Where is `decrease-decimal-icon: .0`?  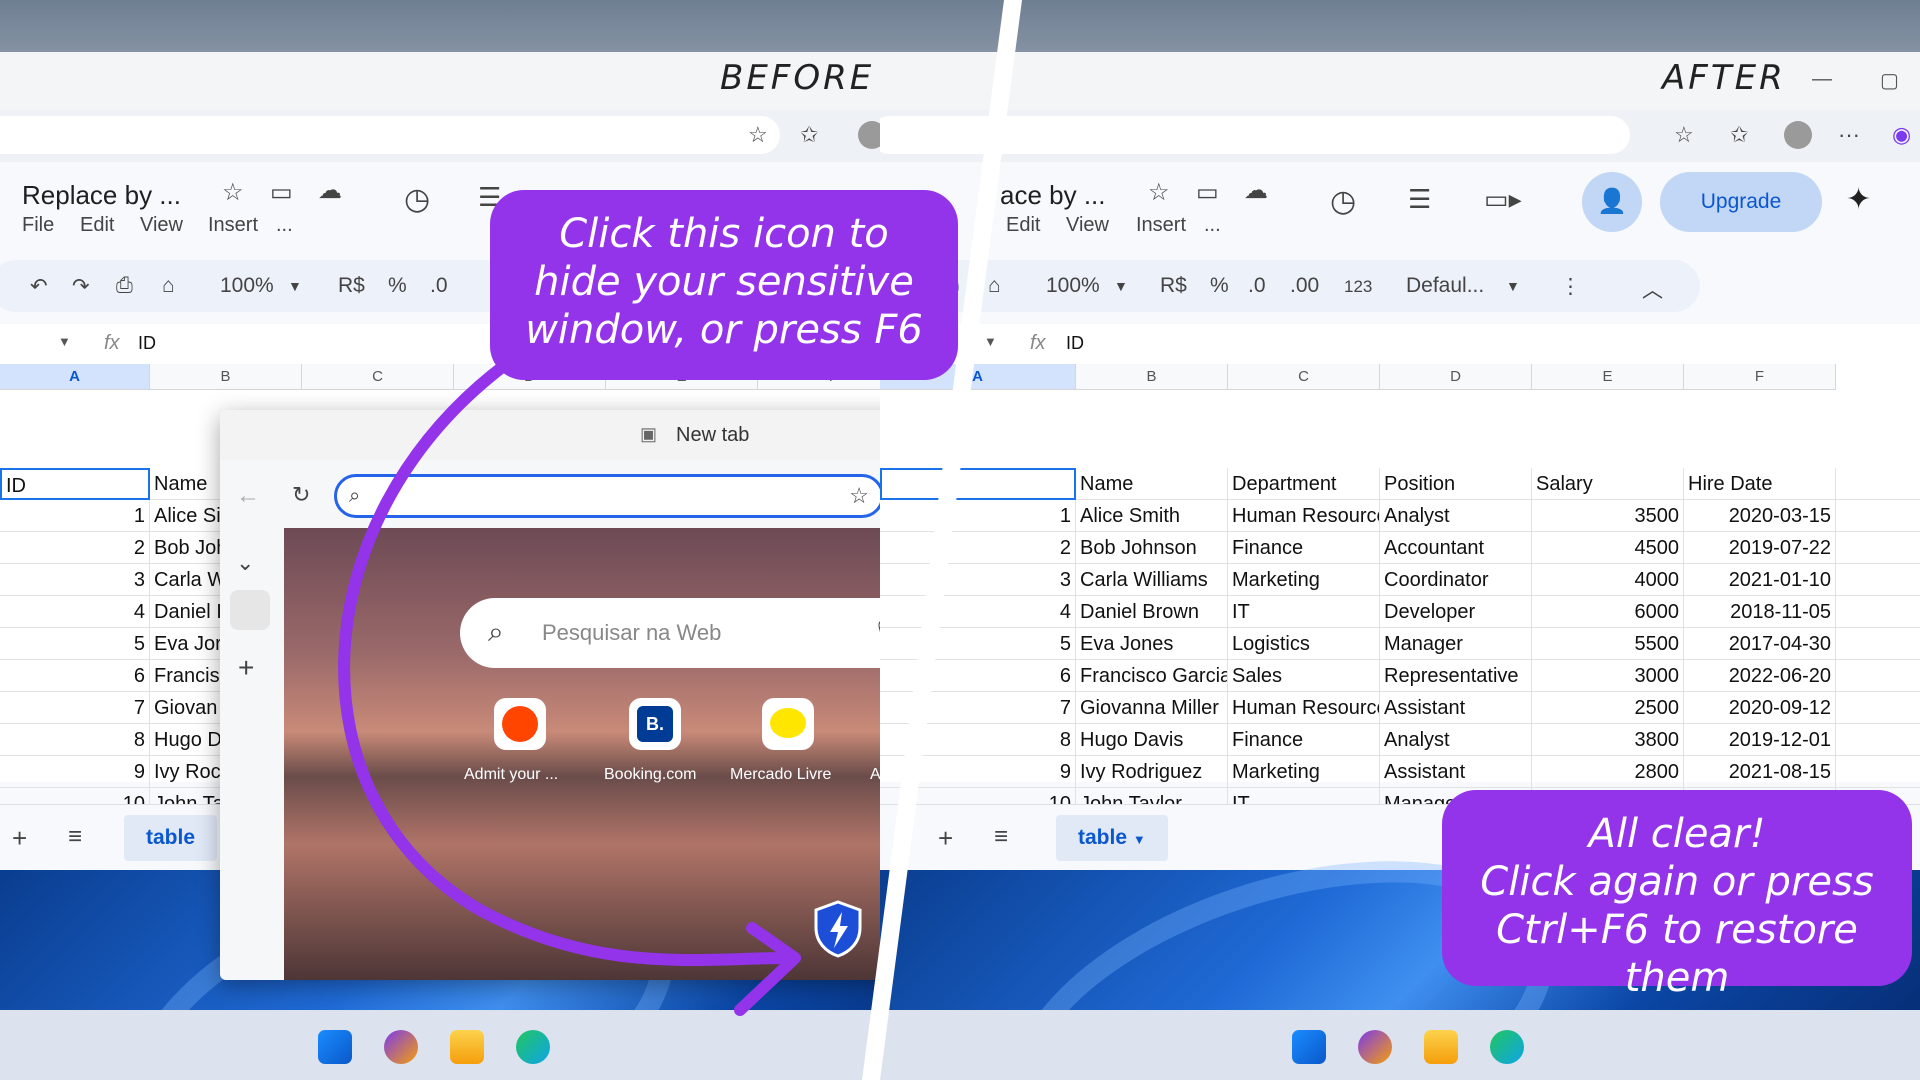 decrease-decimal-icon: .0 is located at coordinates (439, 286).